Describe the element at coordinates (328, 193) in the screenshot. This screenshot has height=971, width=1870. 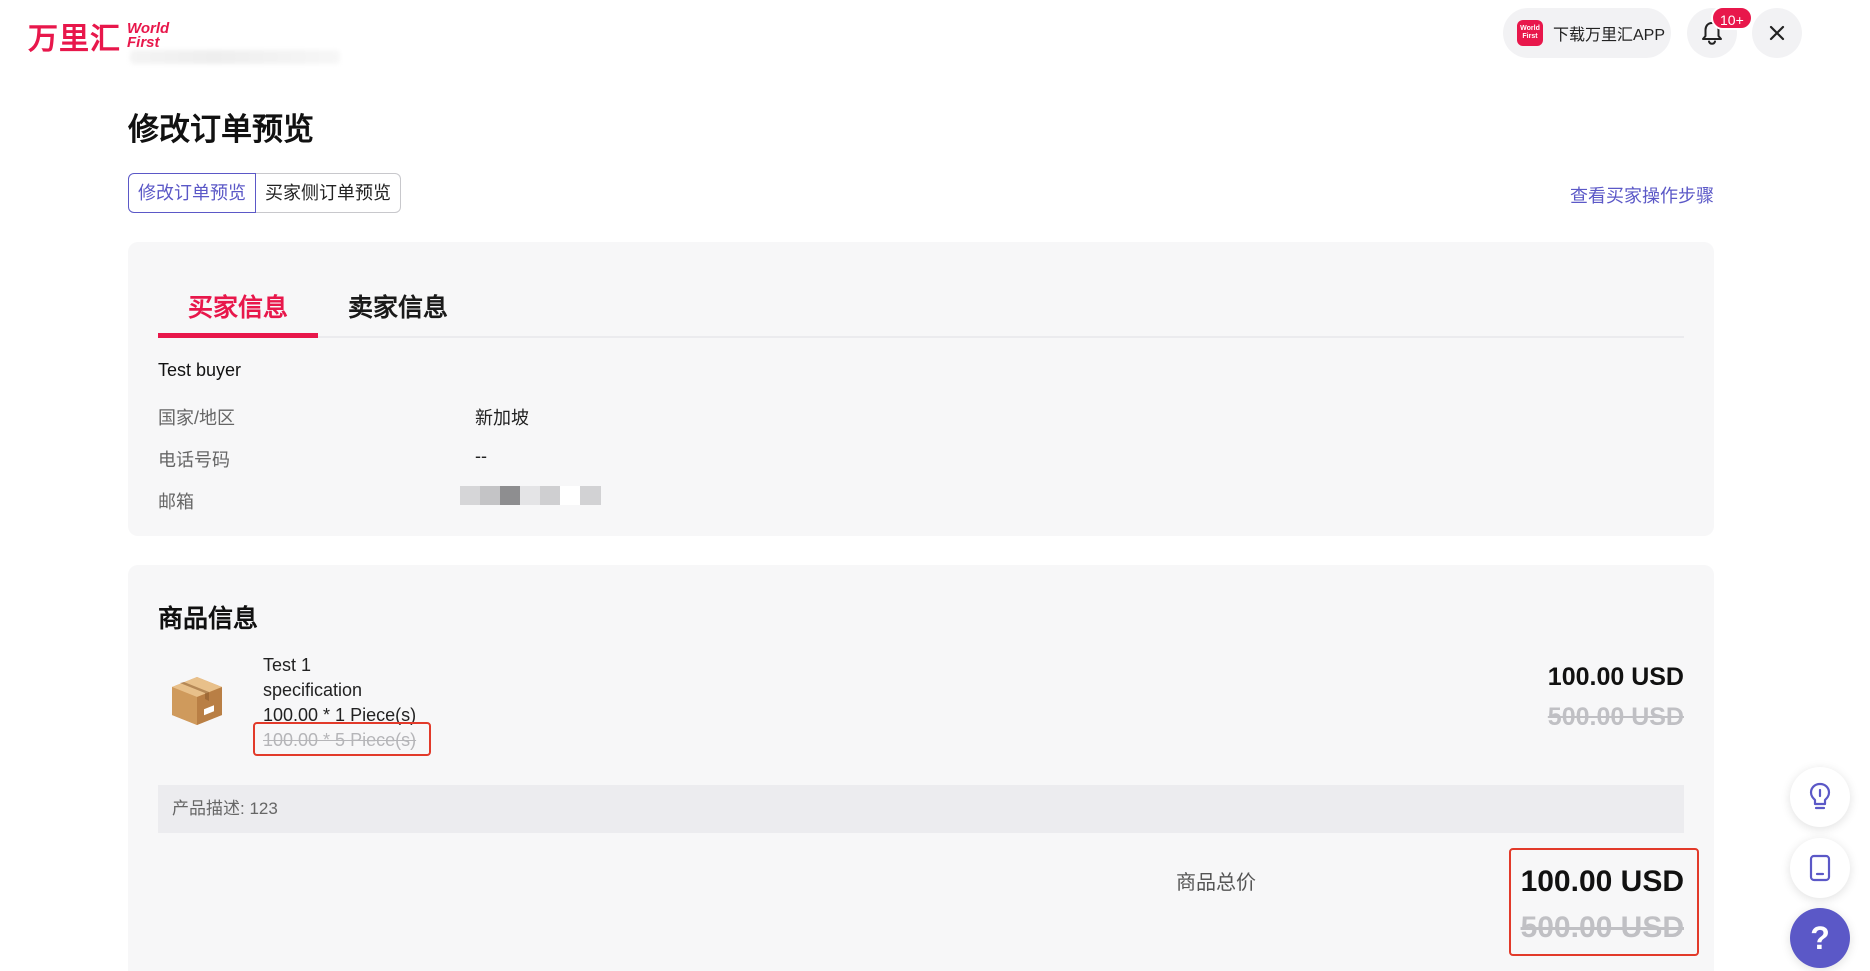
I see `segment-buyer-order-preview: 买家侧订单预览` at that location.